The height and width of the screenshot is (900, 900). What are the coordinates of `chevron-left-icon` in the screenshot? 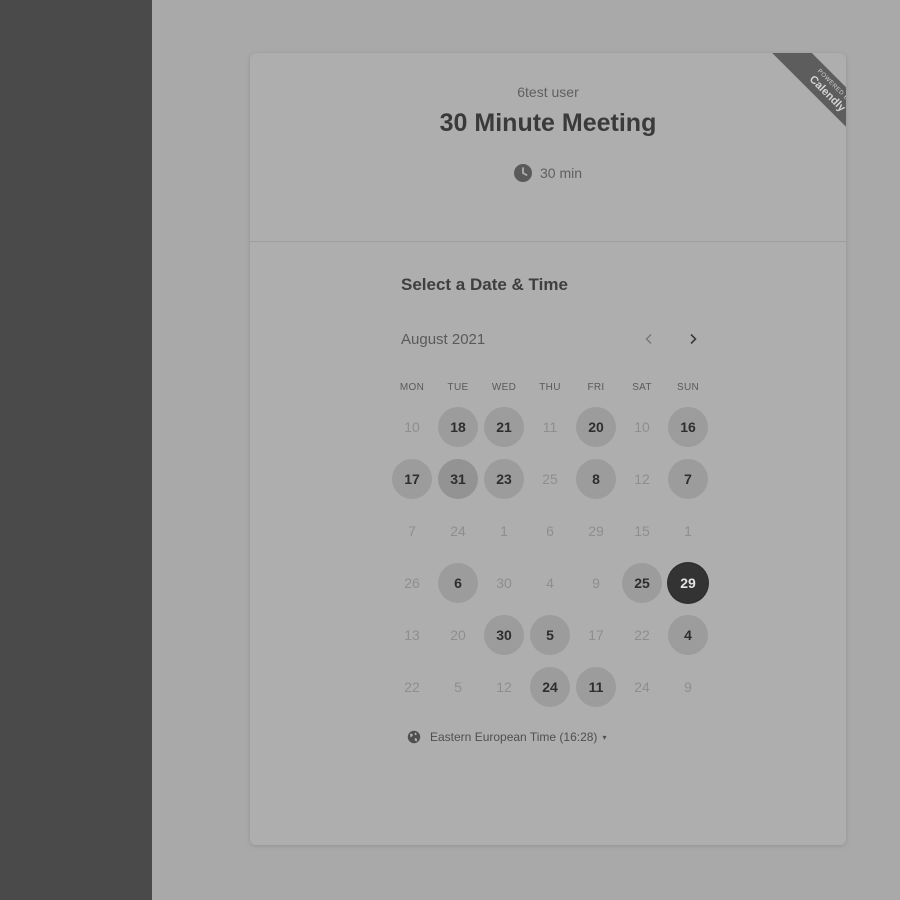 It's located at (648, 339).